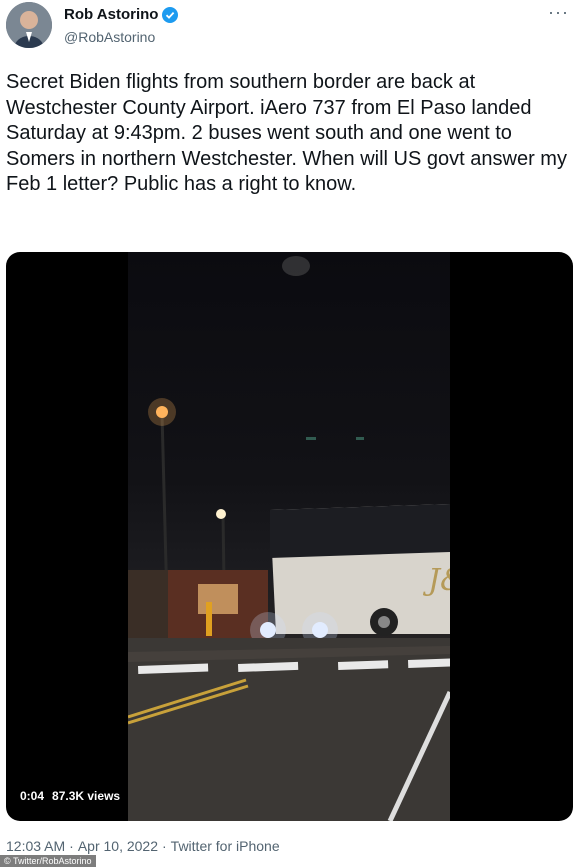  I want to click on verified-badge-icon, so click(170, 14).